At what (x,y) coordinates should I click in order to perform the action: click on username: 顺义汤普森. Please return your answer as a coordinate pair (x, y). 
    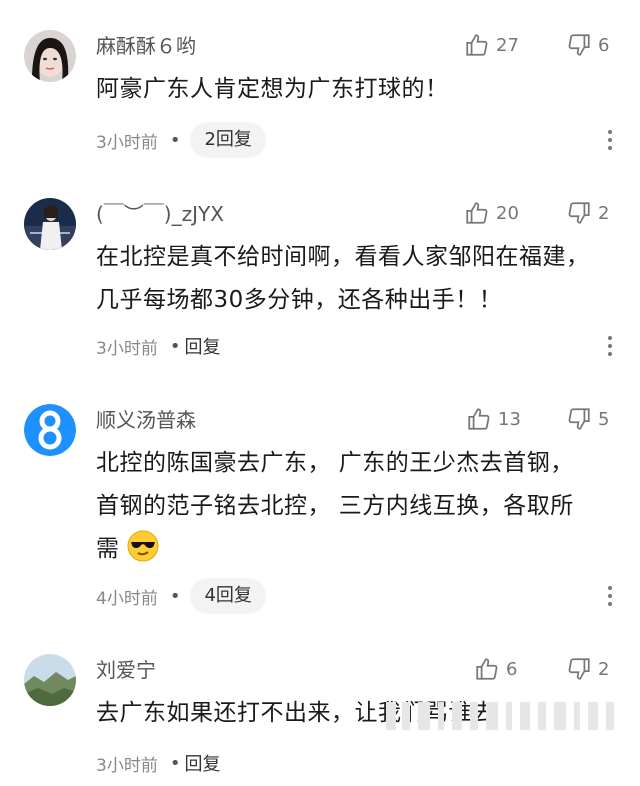
    Looking at the image, I should click on (146, 420).